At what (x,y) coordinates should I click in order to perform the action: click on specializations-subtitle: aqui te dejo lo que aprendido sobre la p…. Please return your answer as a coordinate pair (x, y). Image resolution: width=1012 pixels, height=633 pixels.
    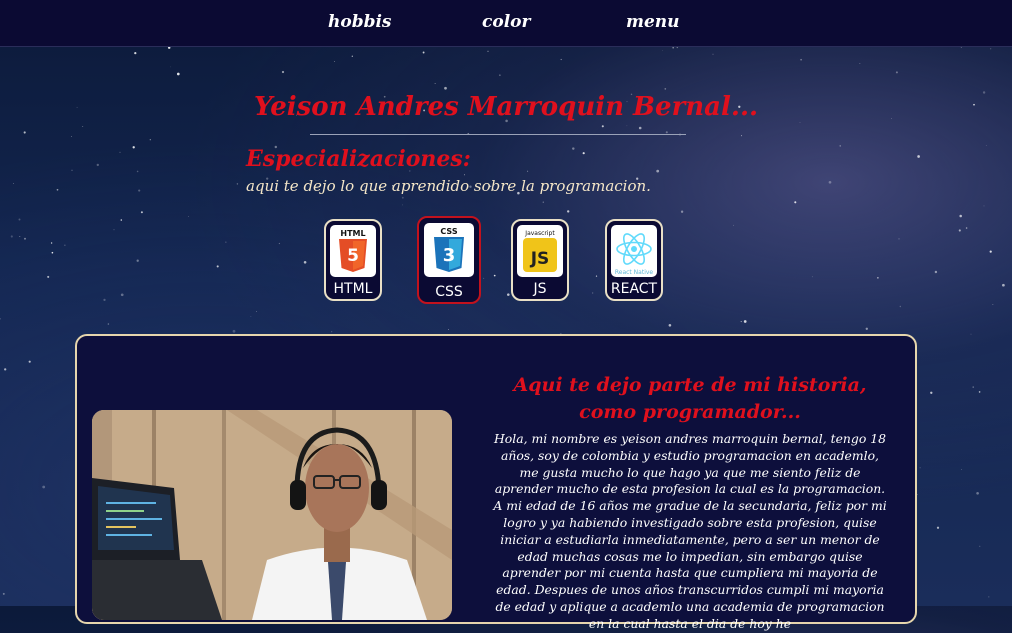
    Looking at the image, I should click on (448, 186).